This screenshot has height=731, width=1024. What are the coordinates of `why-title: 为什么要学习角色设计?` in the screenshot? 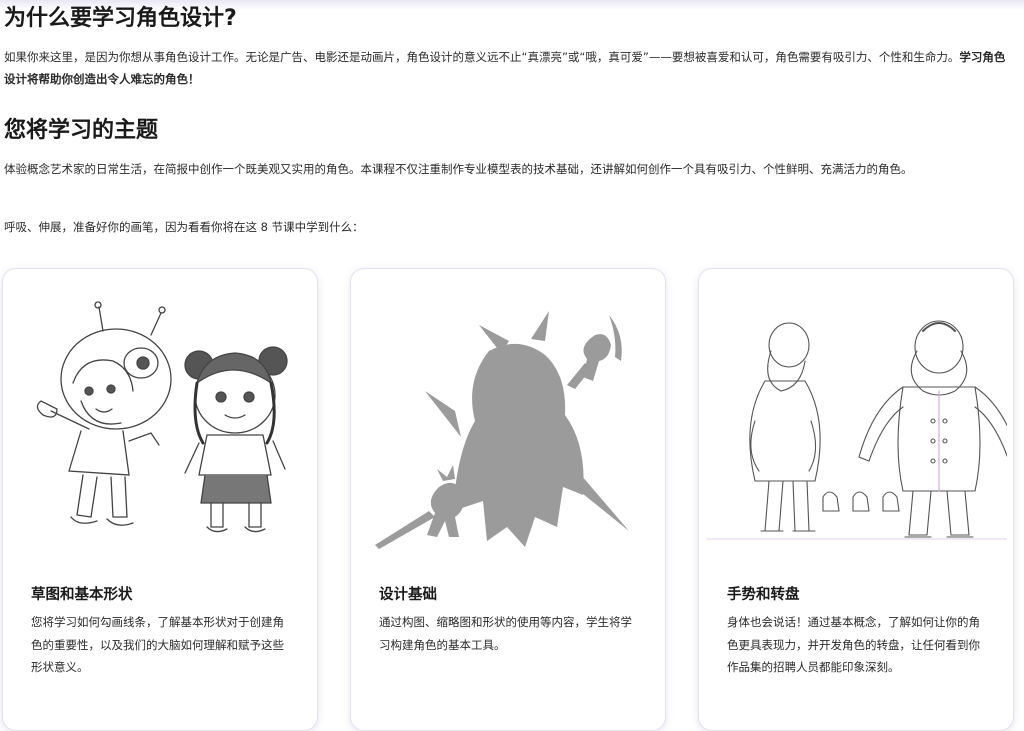 It's located at (120, 18).